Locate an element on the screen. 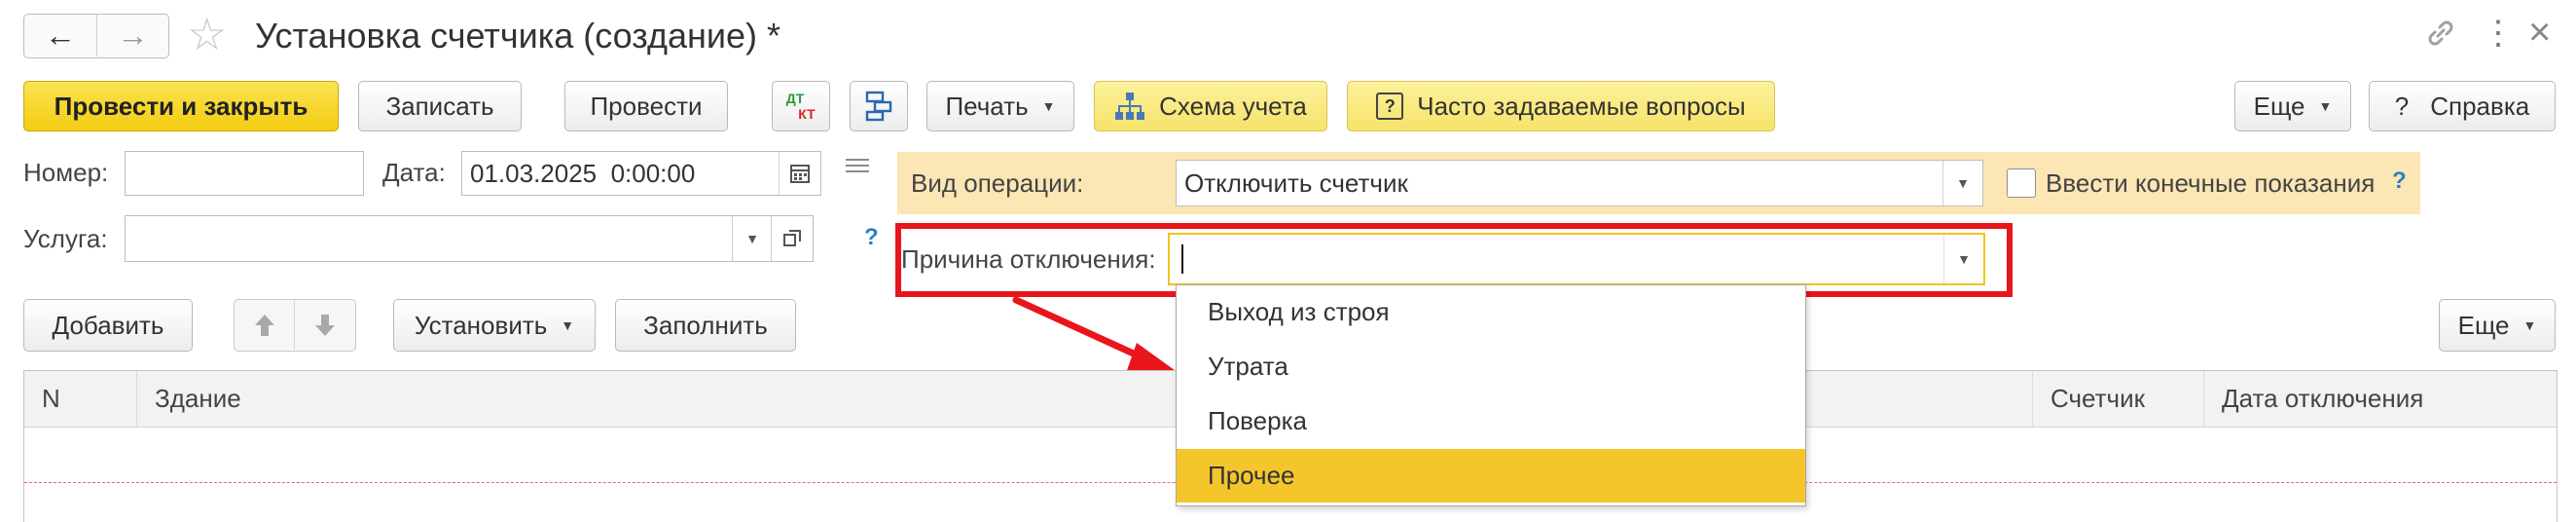 The height and width of the screenshot is (522, 2576). forward-button: → is located at coordinates (132, 35).